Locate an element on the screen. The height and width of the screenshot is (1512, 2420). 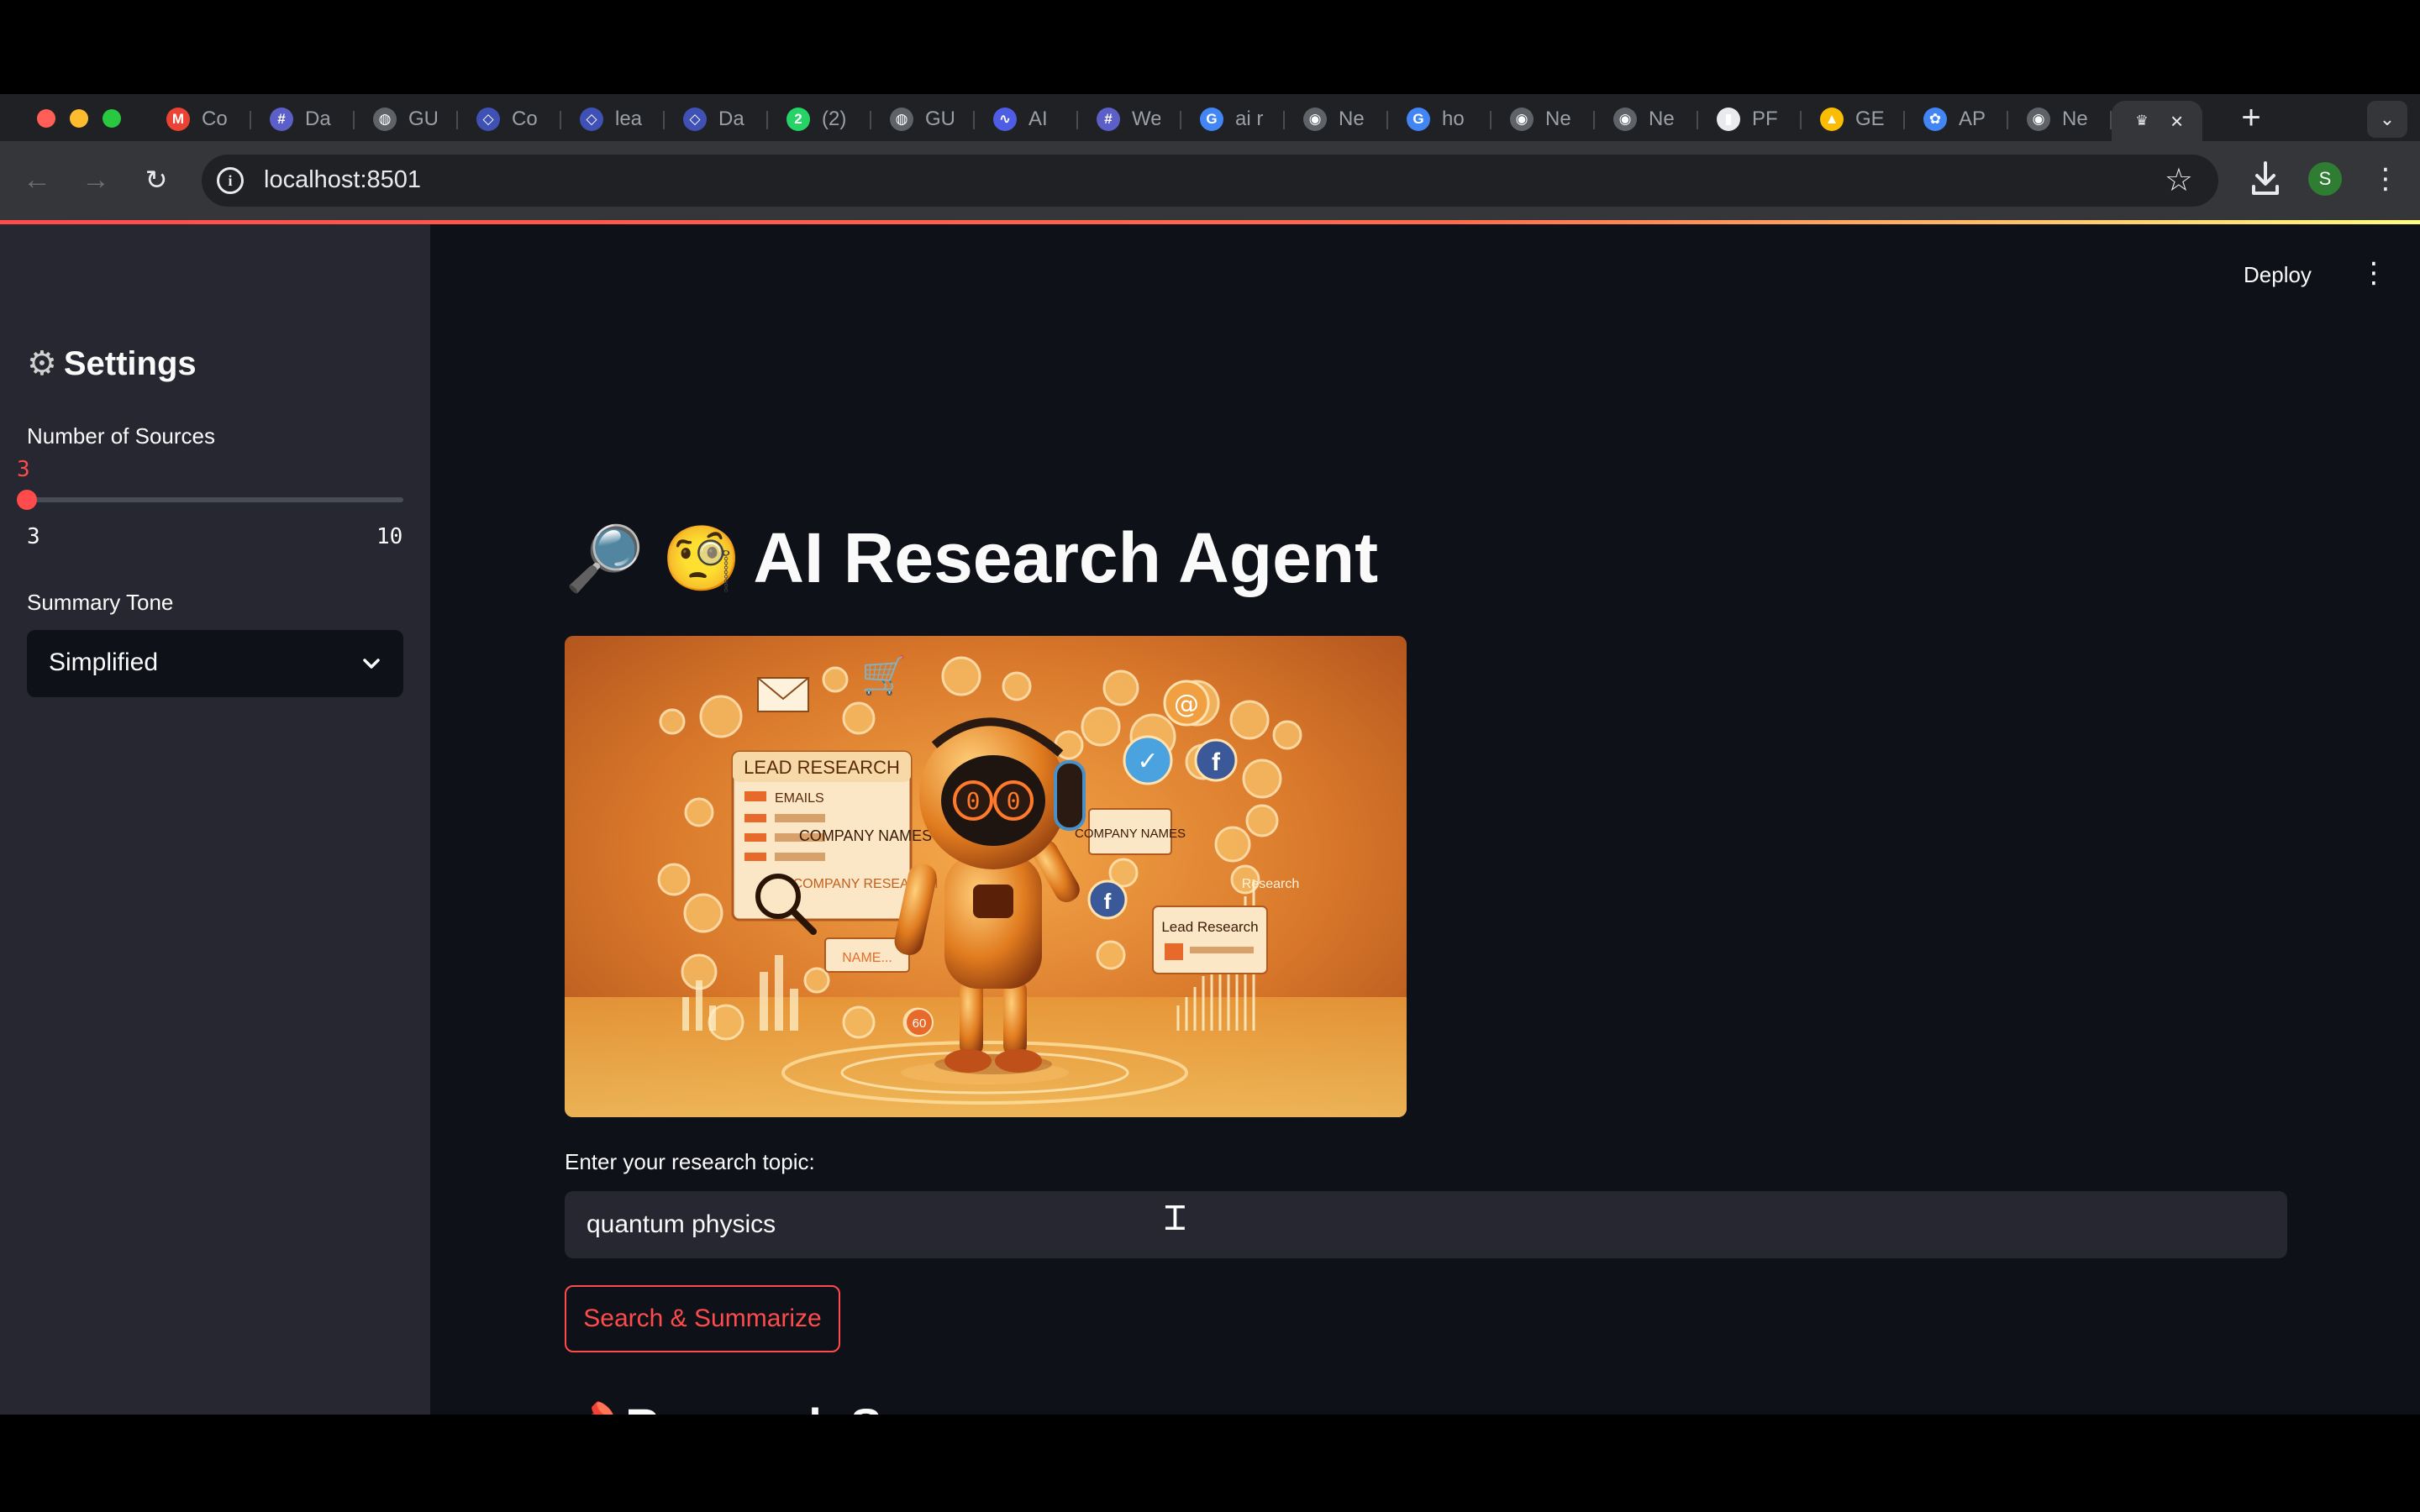
document-icon: ▮ is located at coordinates (1729, 119).